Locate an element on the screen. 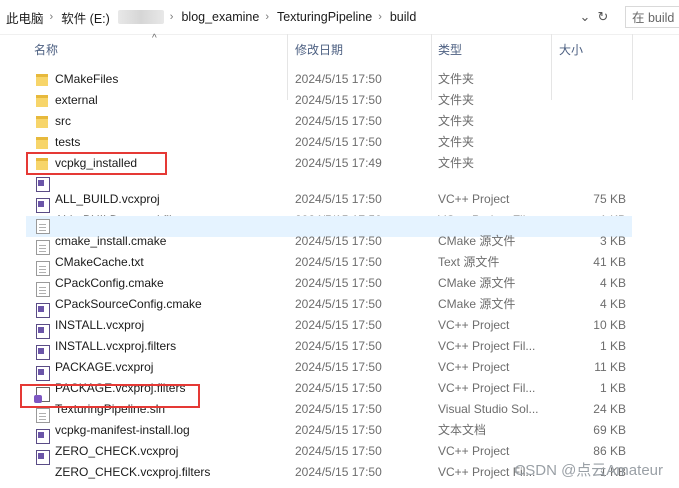  list-item: CMakeFiles 2024/5/15 17:50 文件夹 is located at coordinates (316, 79).